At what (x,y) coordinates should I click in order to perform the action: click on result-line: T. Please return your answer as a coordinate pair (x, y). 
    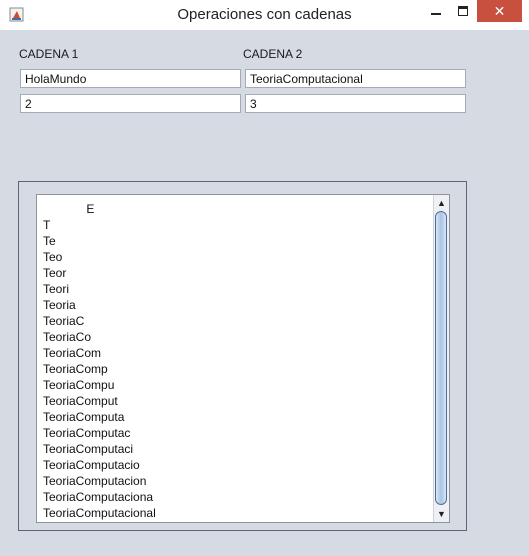
    Looking at the image, I should click on (47, 225).